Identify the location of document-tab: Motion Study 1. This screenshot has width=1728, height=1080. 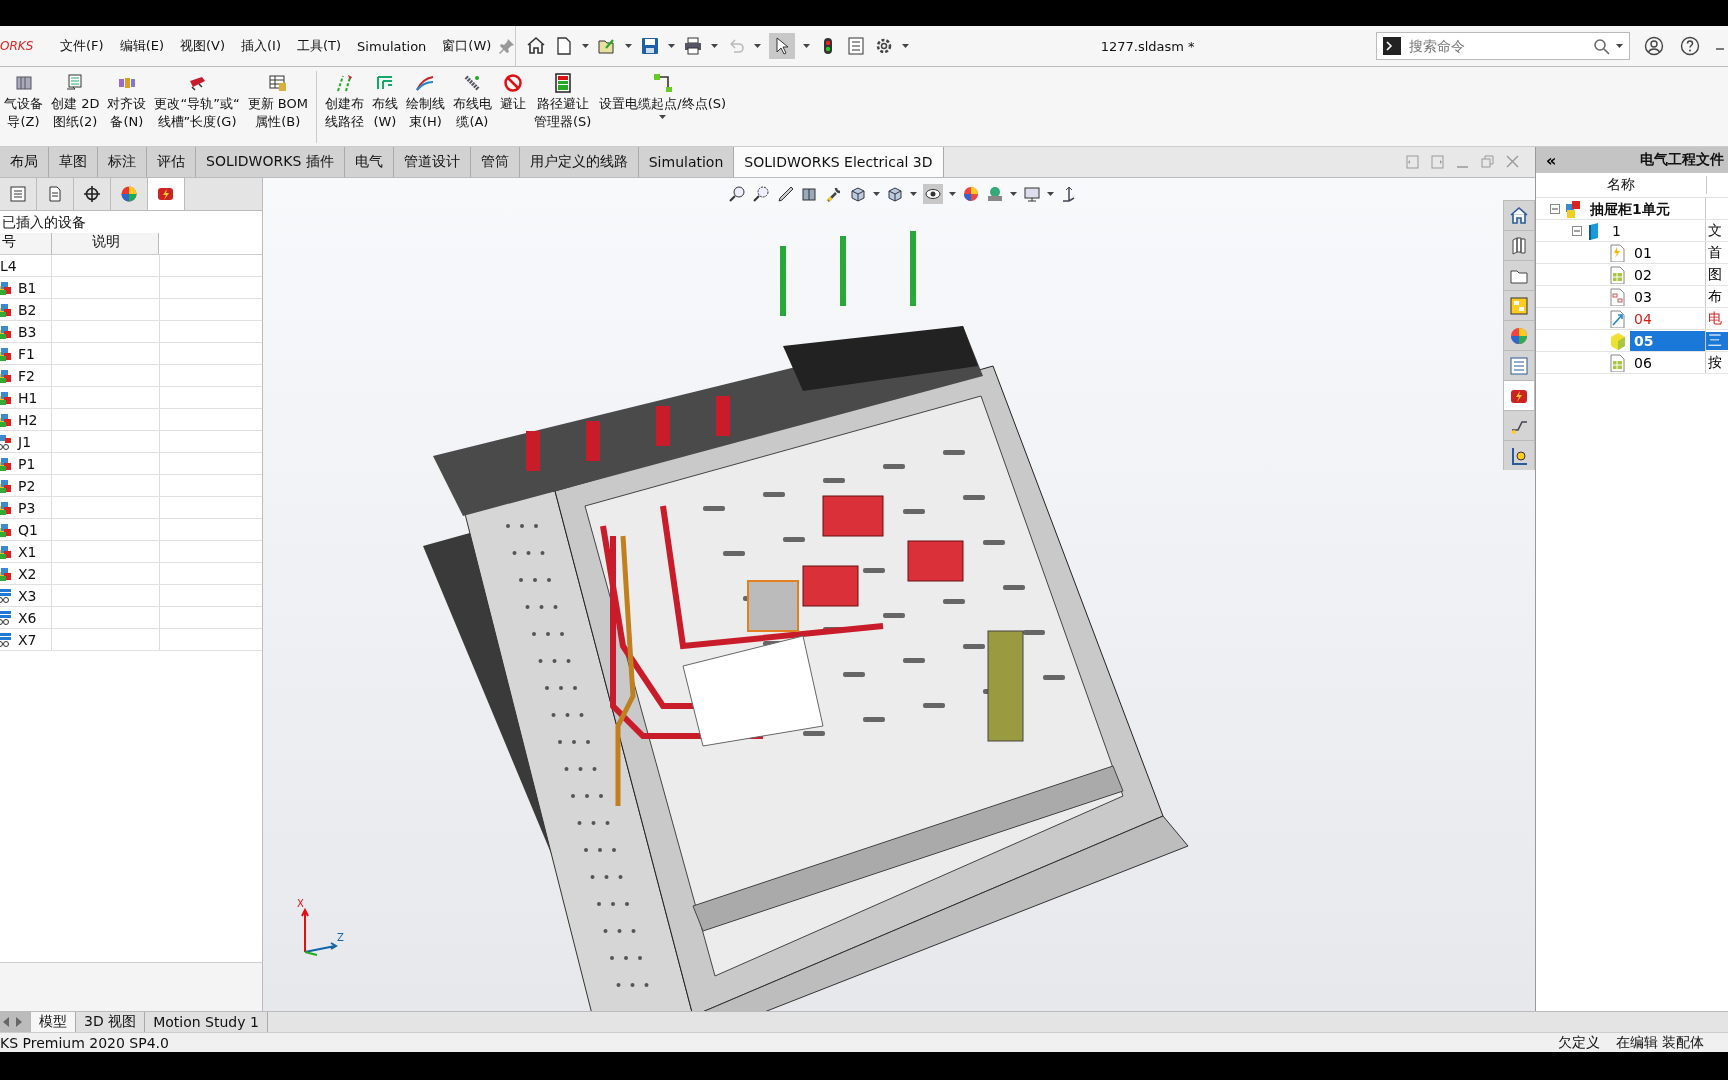
(206, 1022).